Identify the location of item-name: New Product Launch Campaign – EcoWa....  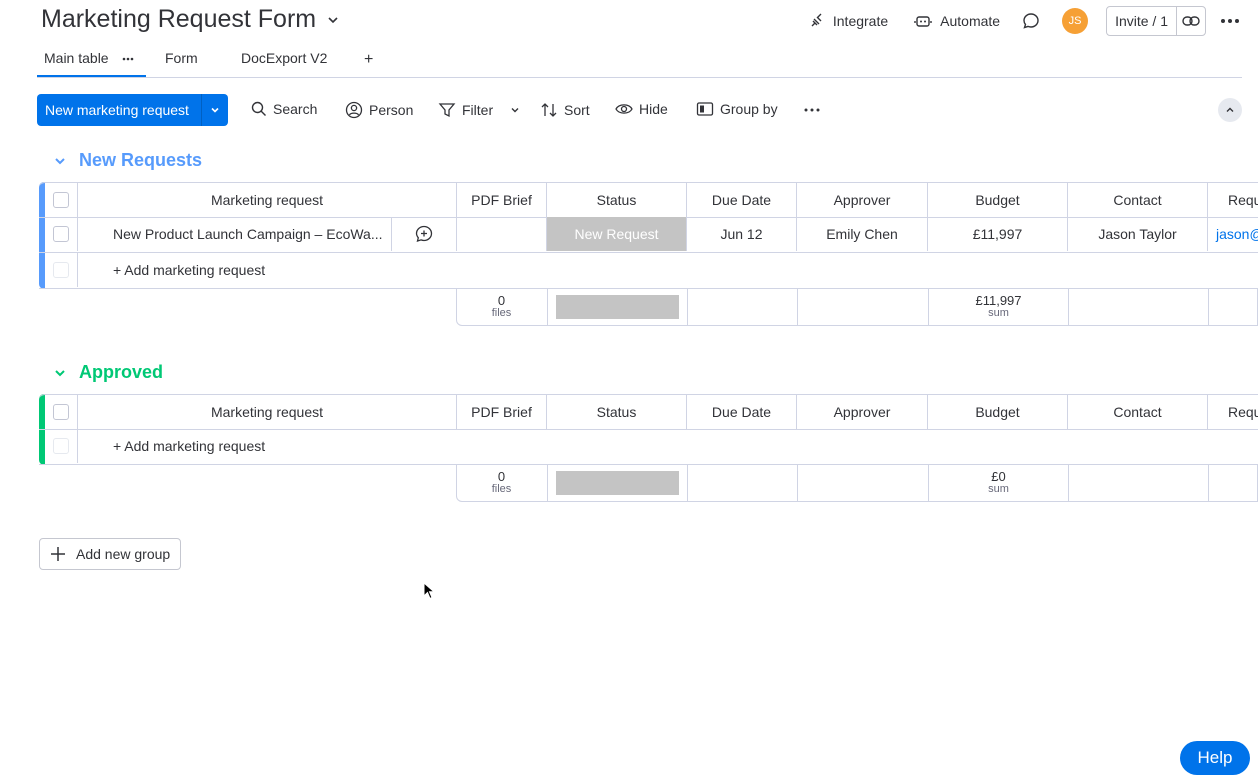
(248, 234).